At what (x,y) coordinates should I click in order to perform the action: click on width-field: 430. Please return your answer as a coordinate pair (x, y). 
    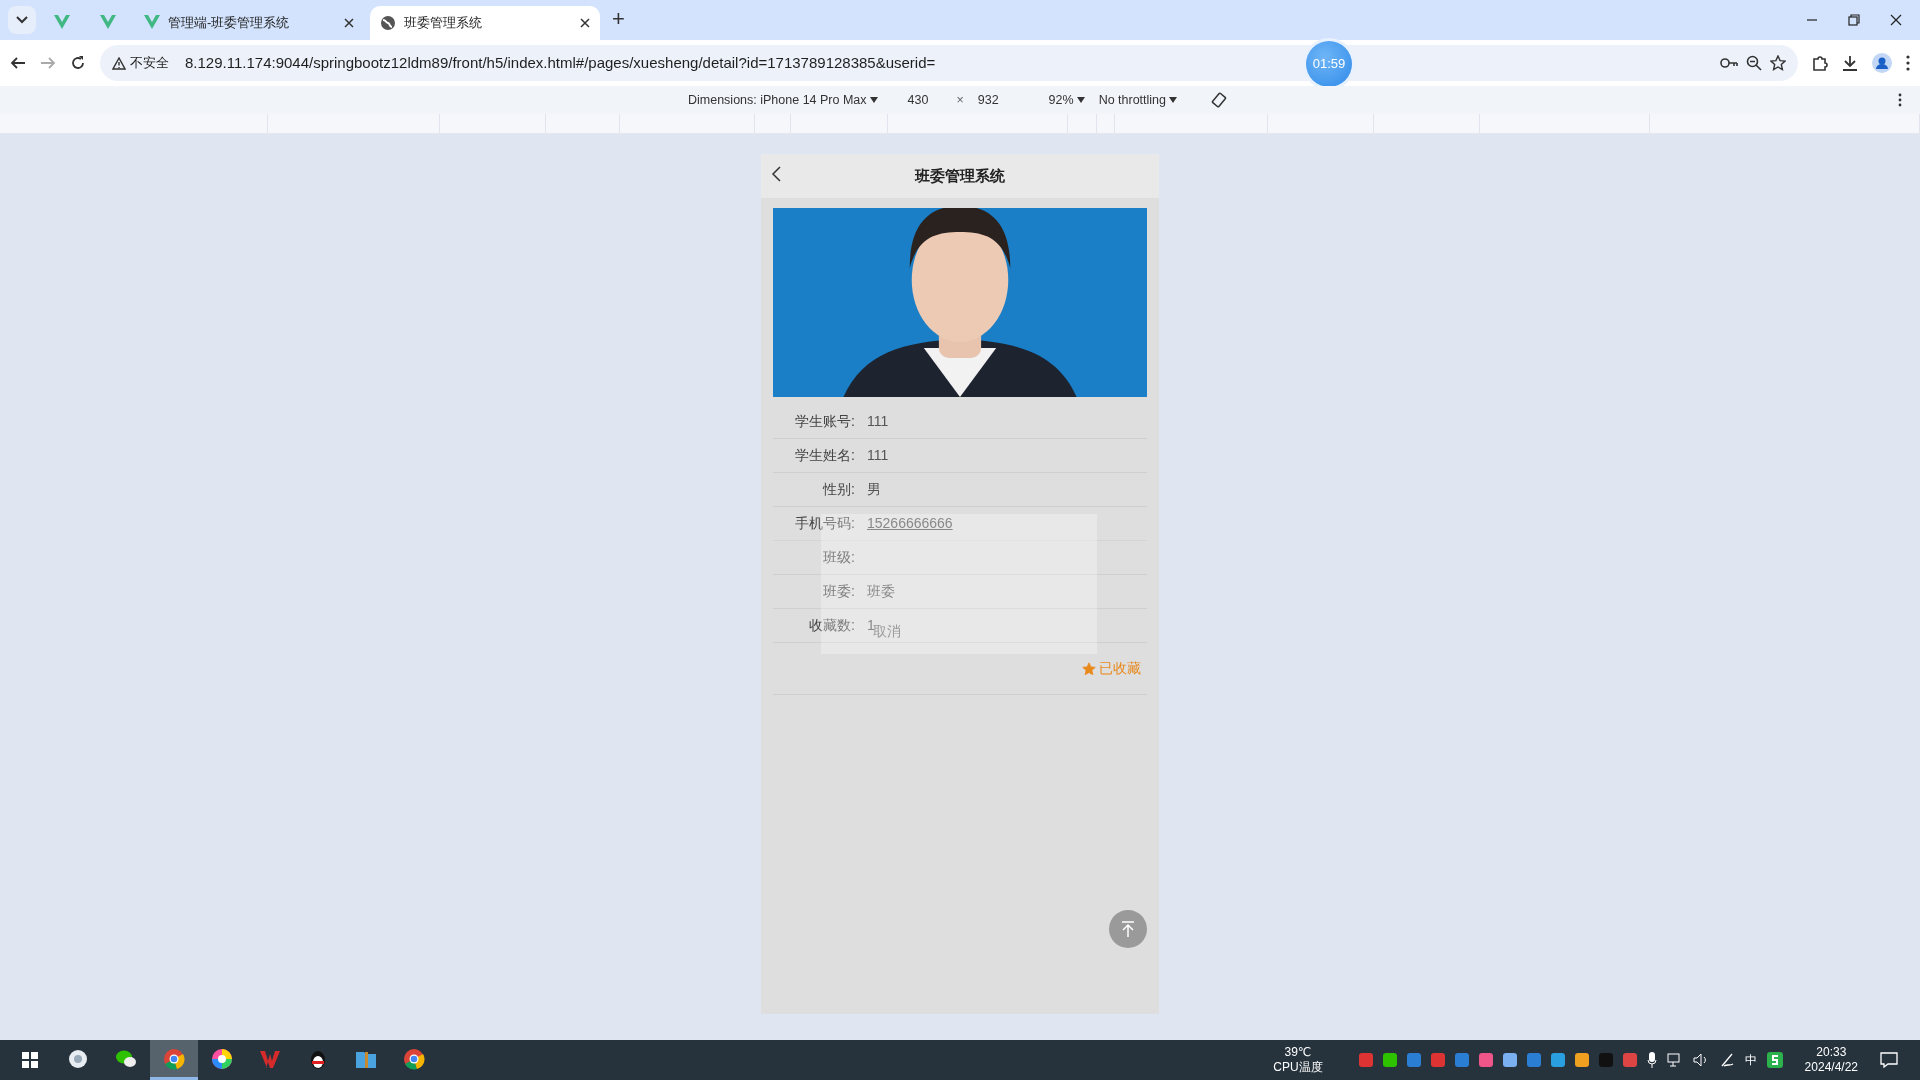
    Looking at the image, I should click on (918, 100).